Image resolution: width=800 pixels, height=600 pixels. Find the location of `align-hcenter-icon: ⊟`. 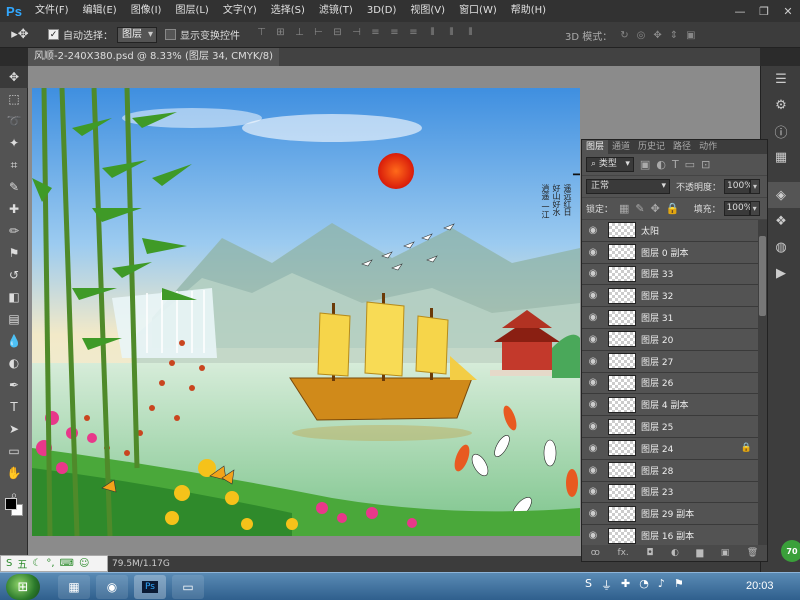

align-hcenter-icon: ⊟ is located at coordinates (337, 35).